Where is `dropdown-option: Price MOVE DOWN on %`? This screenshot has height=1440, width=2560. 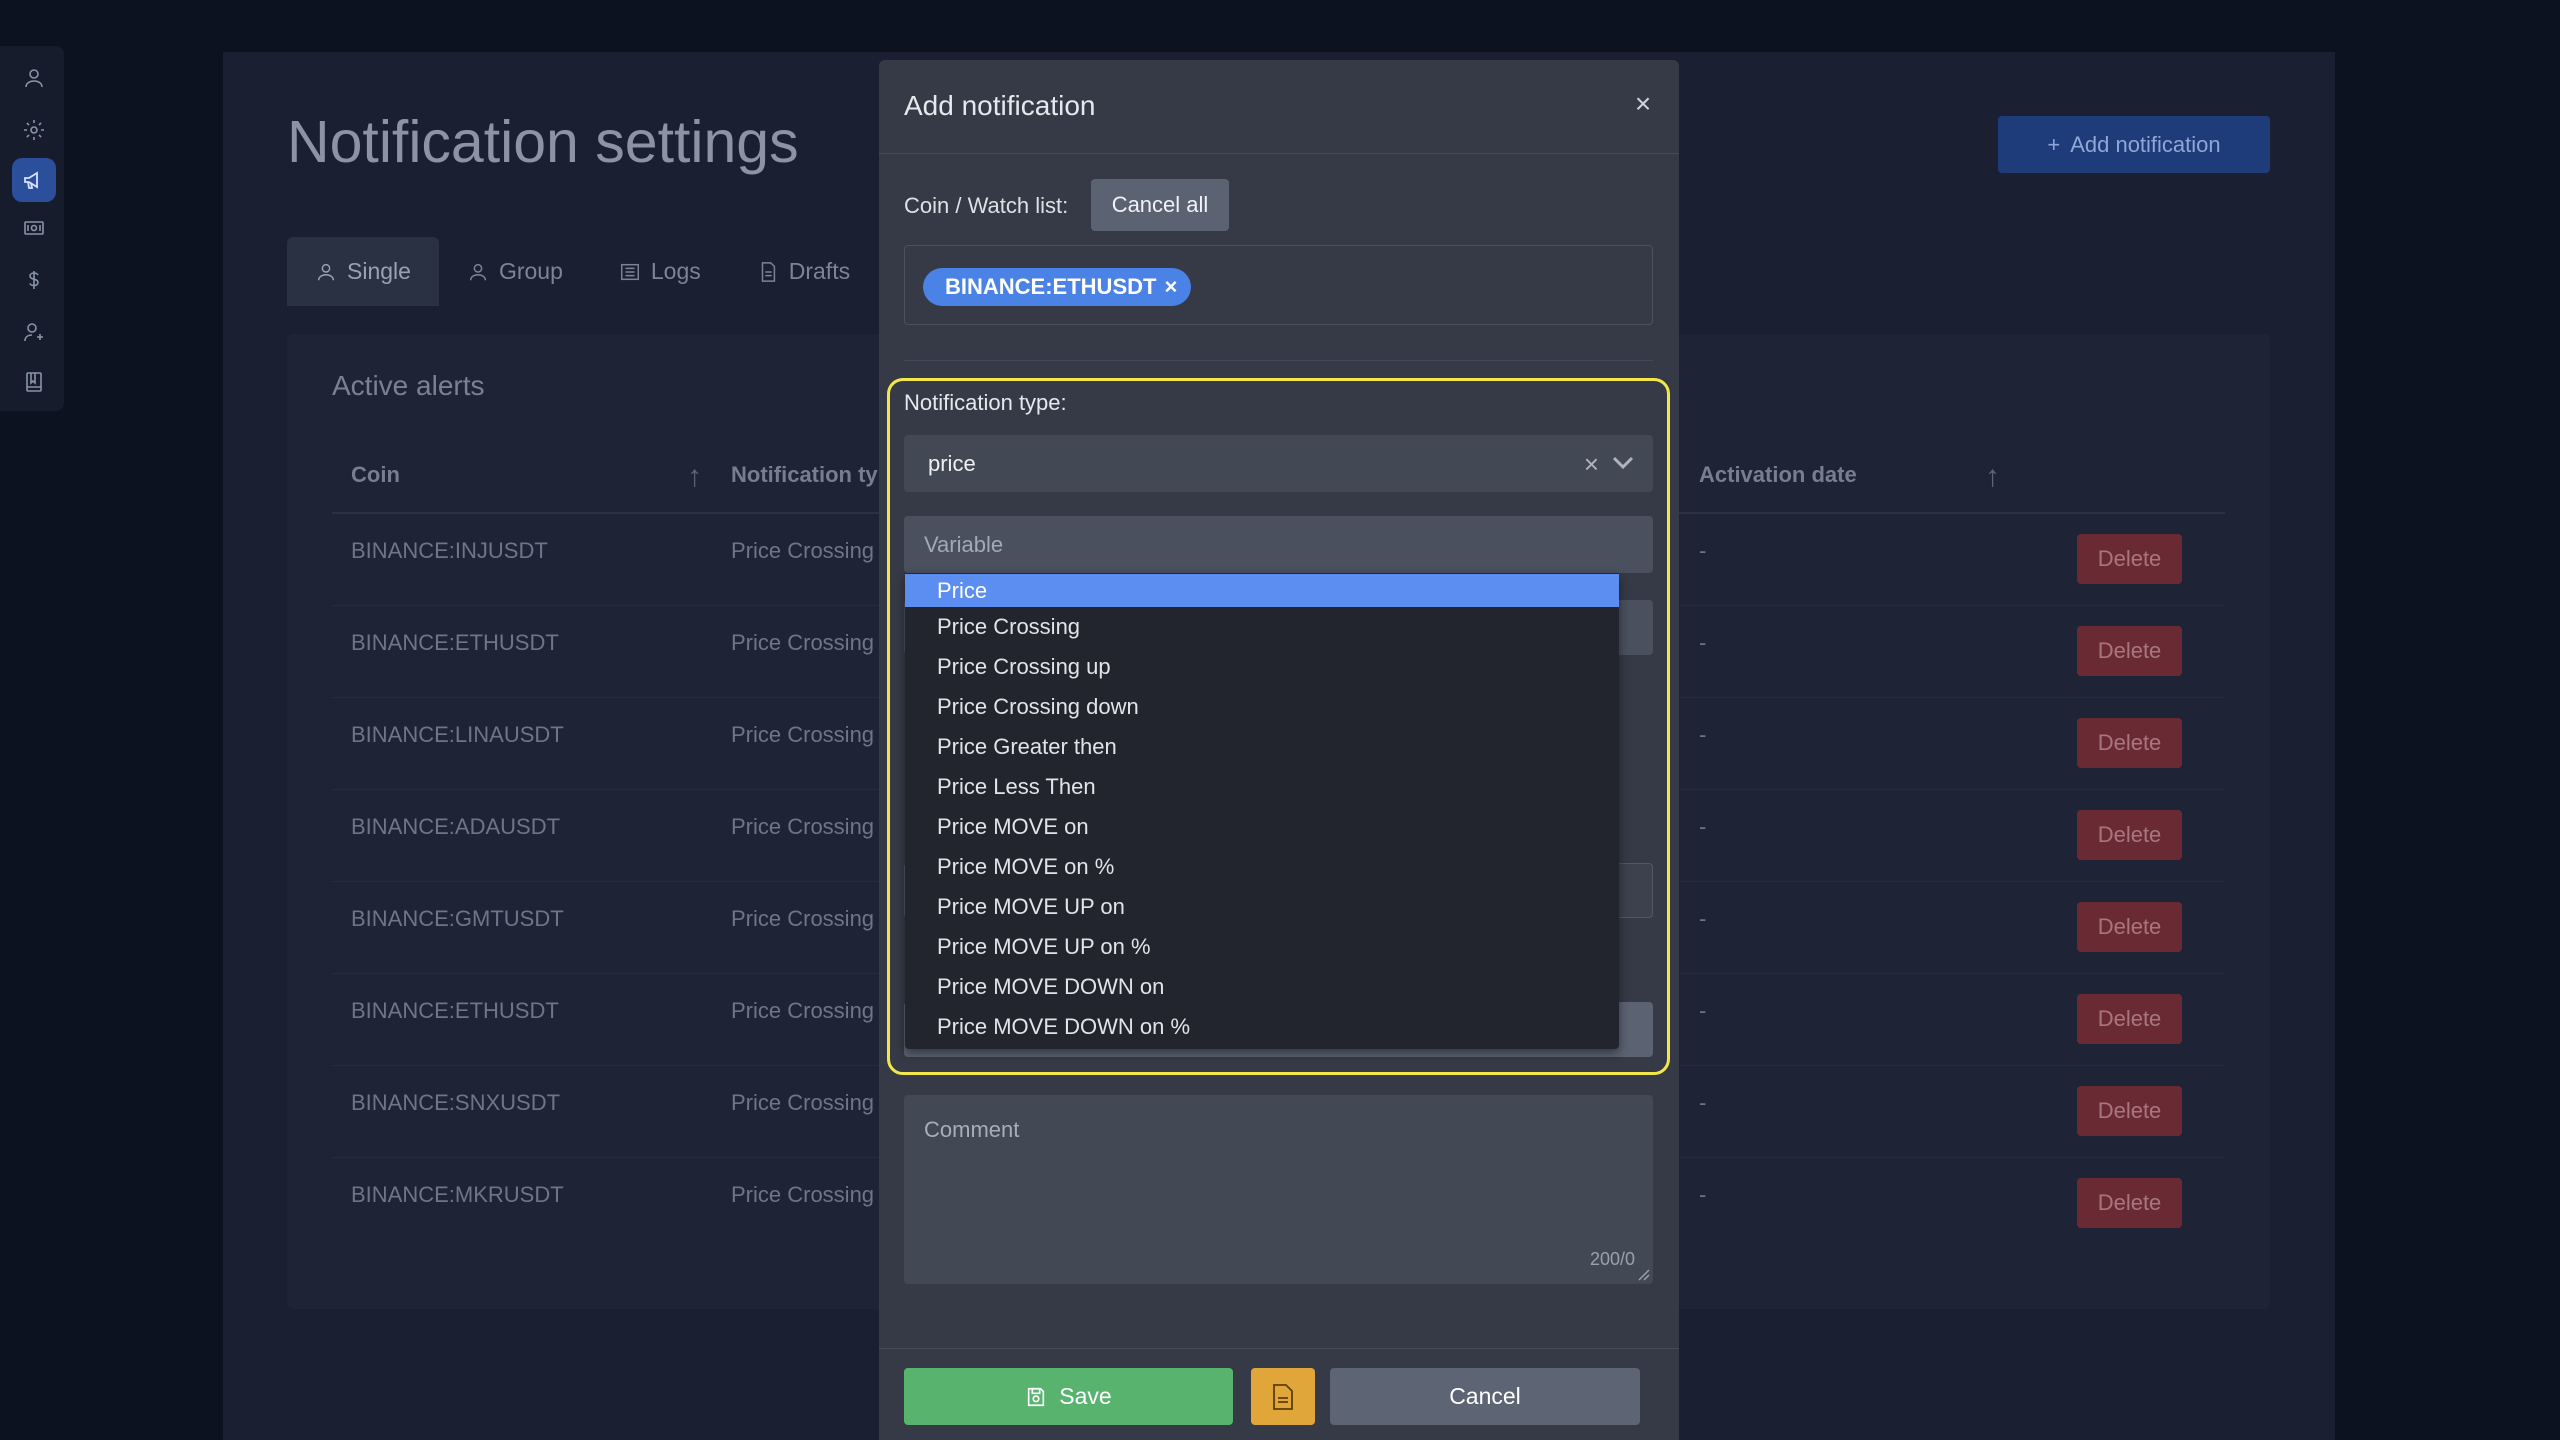
dropdown-option: Price MOVE DOWN on % is located at coordinates (1262, 1027).